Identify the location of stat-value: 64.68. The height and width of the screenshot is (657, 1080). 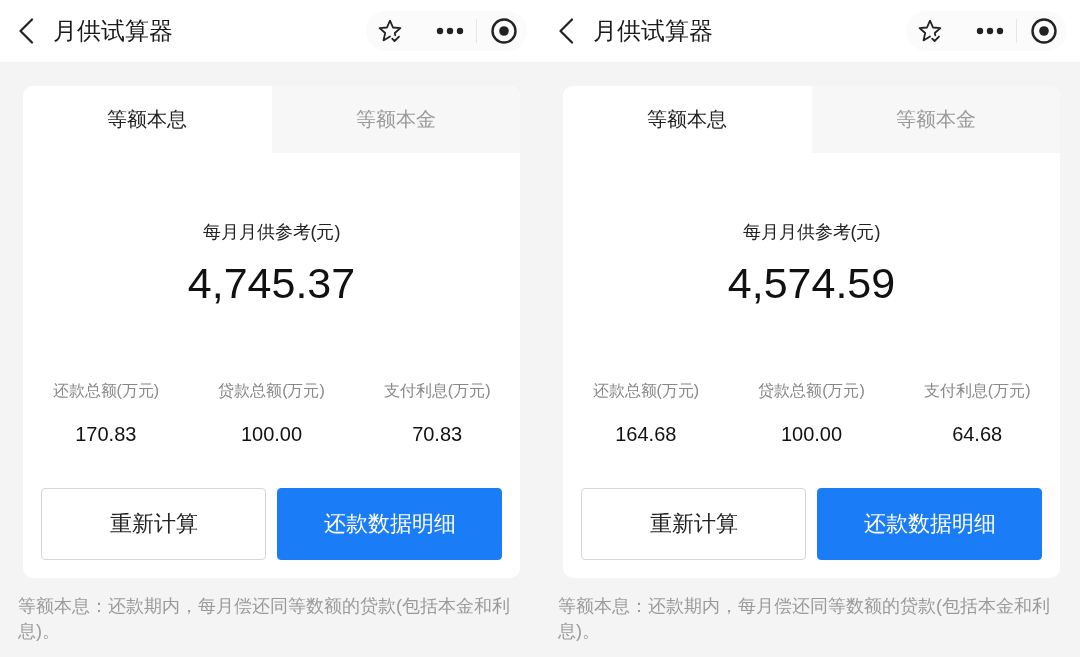
(977, 434).